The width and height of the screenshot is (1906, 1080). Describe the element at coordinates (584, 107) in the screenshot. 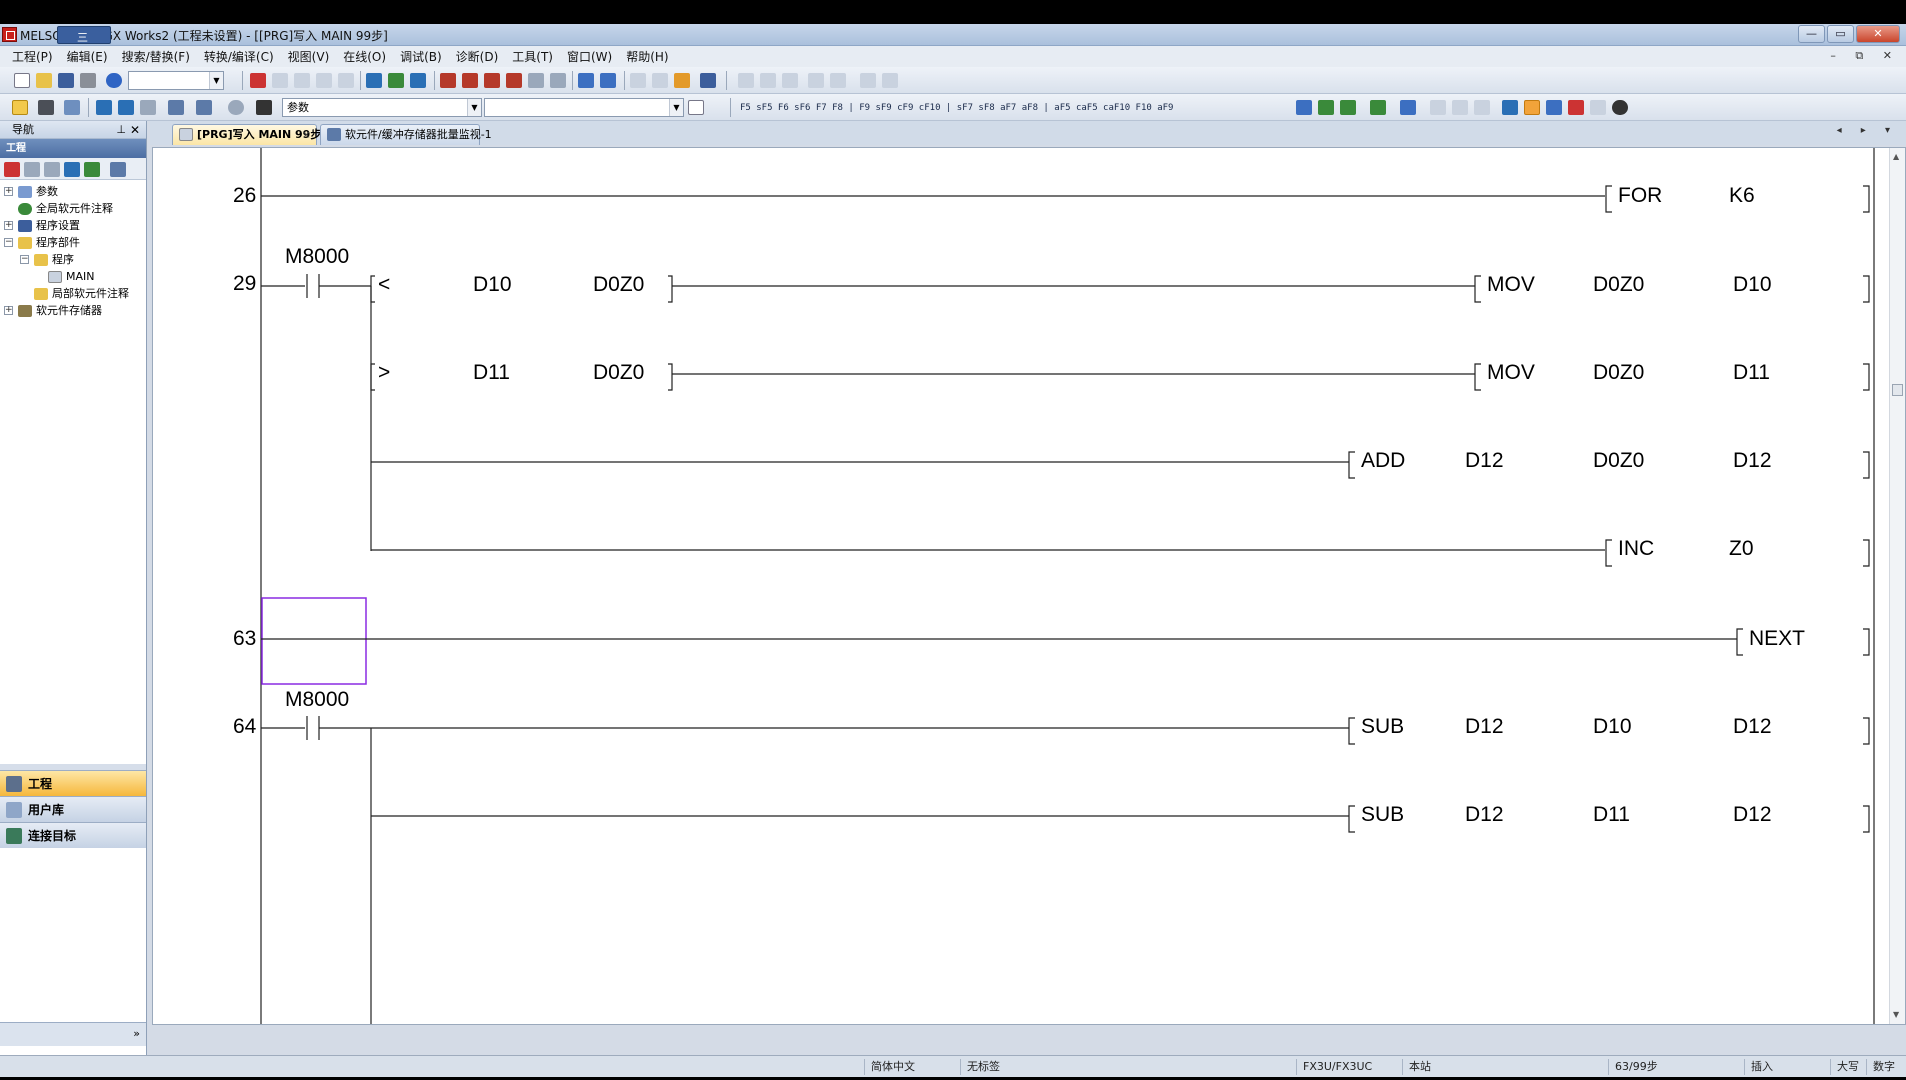

I see `program-combo: ▼` at that location.